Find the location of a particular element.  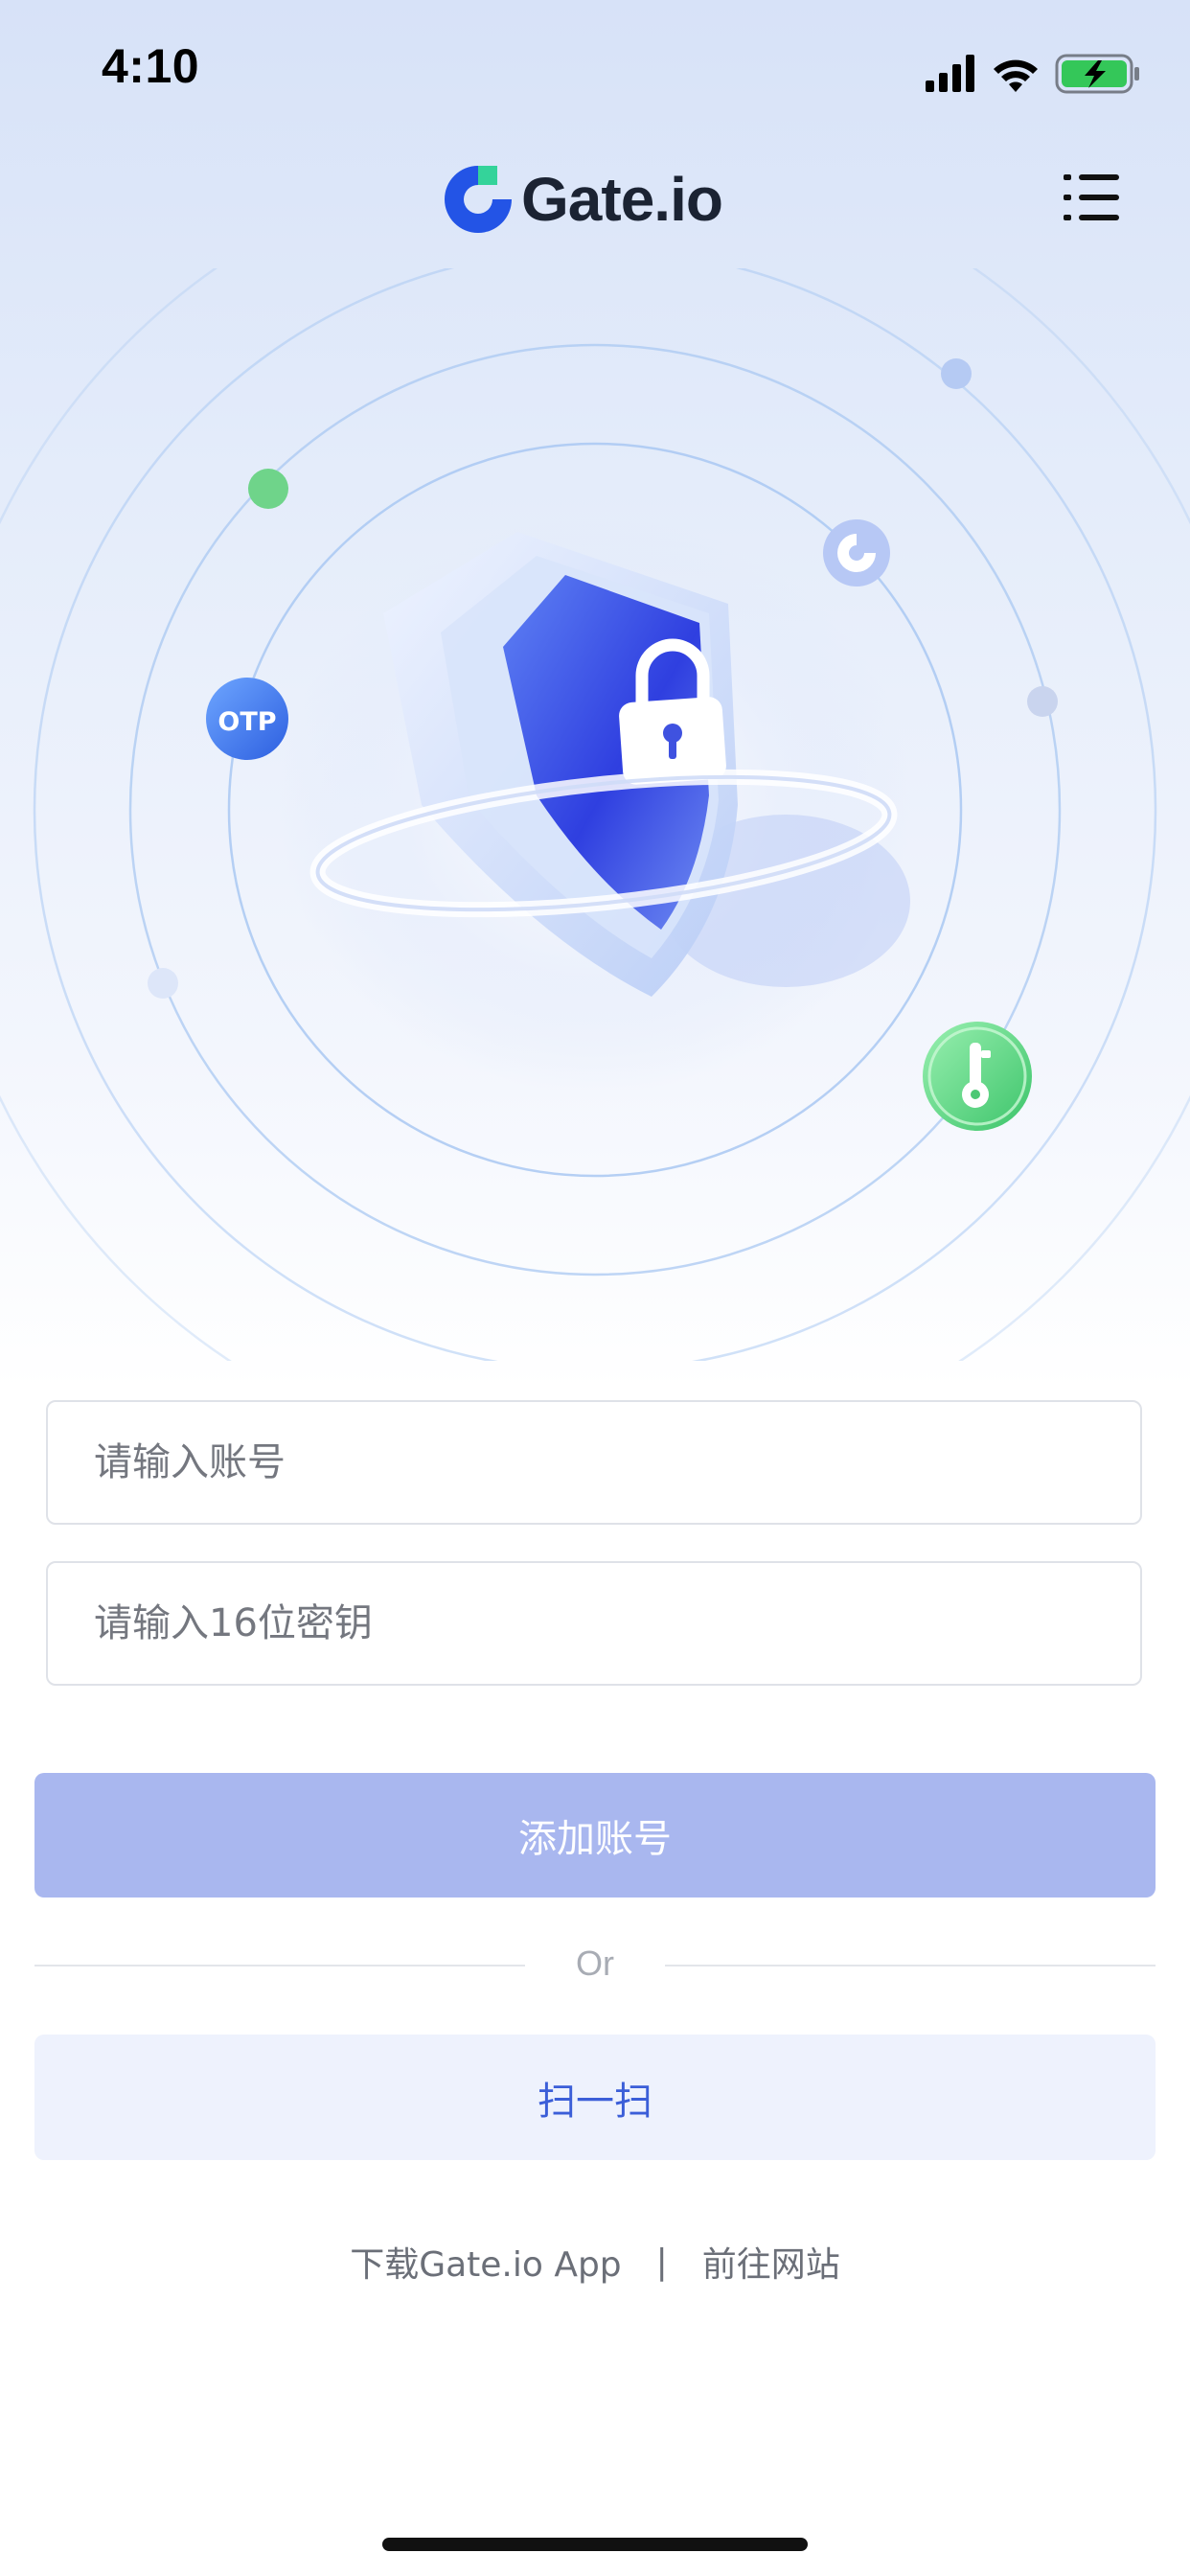

battery-charging-icon is located at coordinates (1097, 74).